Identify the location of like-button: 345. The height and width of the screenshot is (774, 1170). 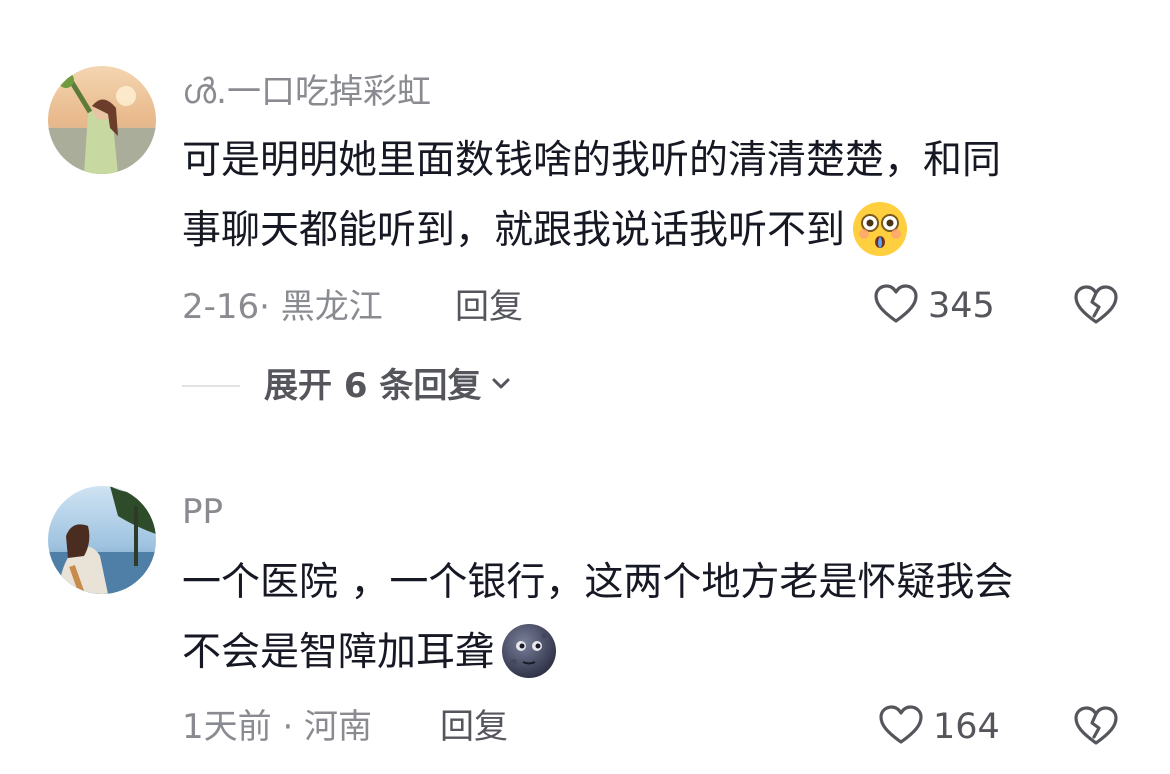
(933, 306).